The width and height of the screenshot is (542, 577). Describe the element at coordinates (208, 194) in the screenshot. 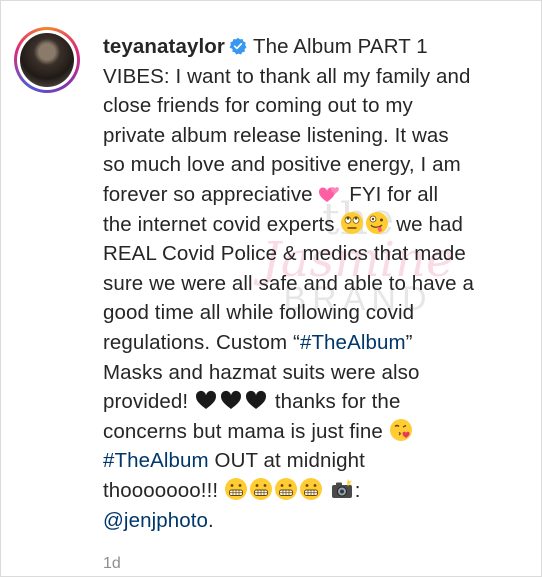

I see `caption-line: forever so appreciative` at that location.